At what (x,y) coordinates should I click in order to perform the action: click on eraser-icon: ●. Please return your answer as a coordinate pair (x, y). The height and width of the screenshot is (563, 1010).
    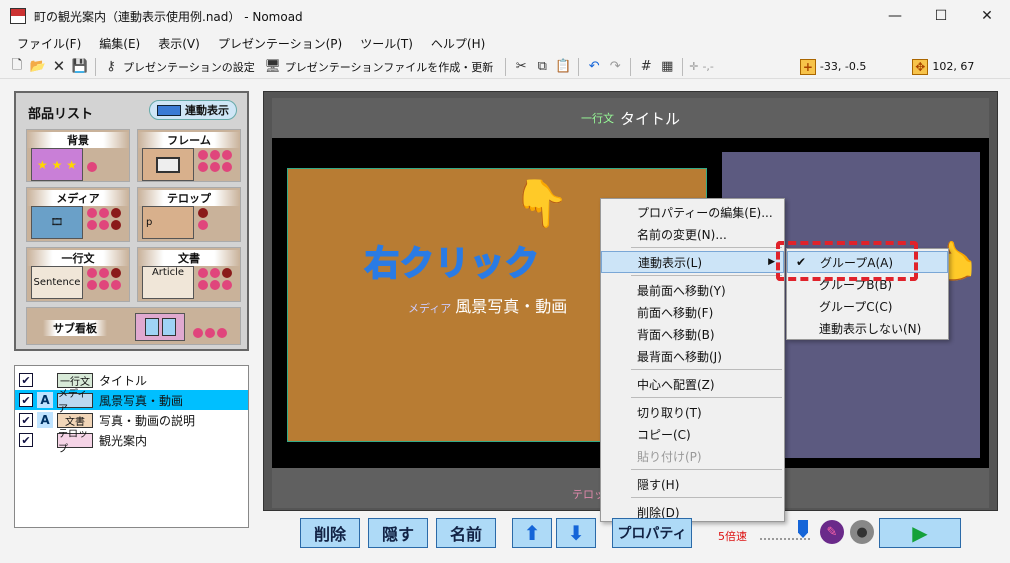
    Looking at the image, I should click on (862, 532).